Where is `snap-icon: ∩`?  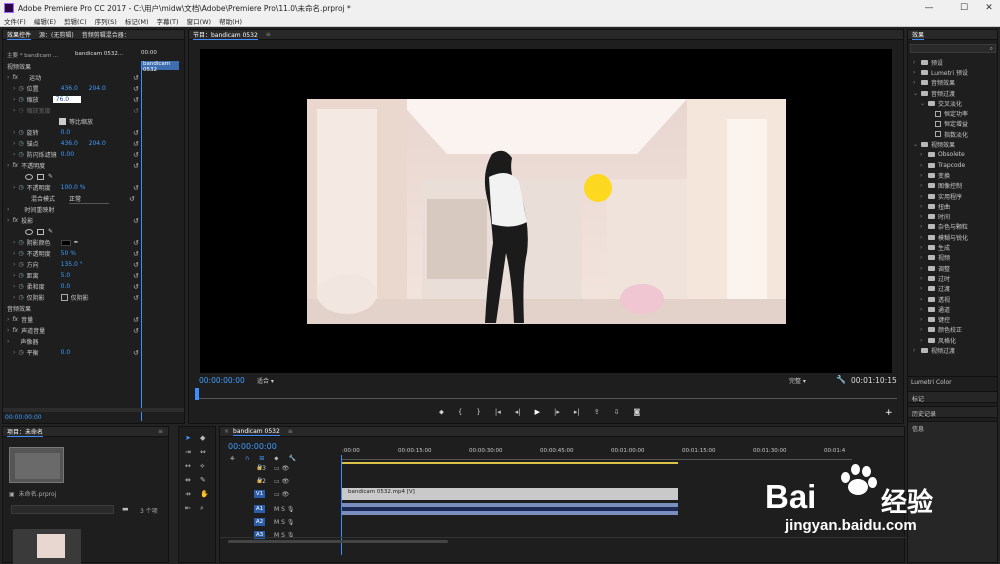
snap-icon: ∩ is located at coordinates (247, 459).